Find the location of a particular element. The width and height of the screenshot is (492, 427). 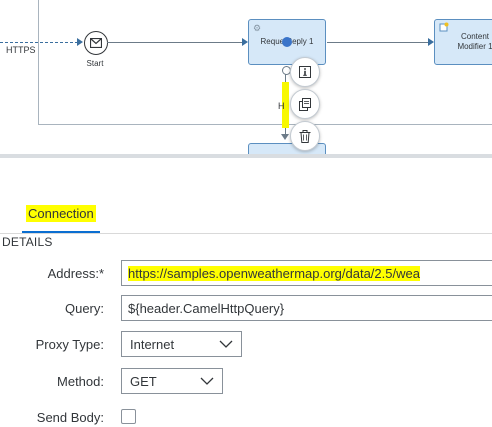

tab-divider is located at coordinates (246, 233).